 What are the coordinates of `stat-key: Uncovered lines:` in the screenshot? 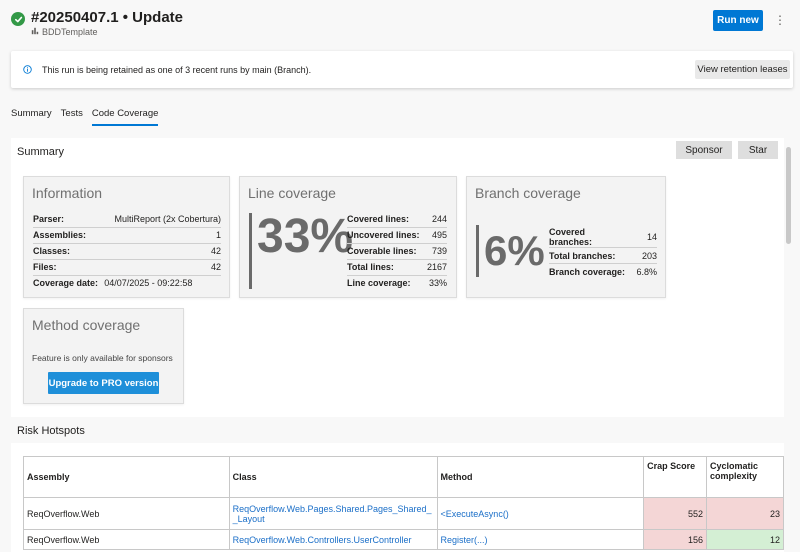 It's located at (387, 235).